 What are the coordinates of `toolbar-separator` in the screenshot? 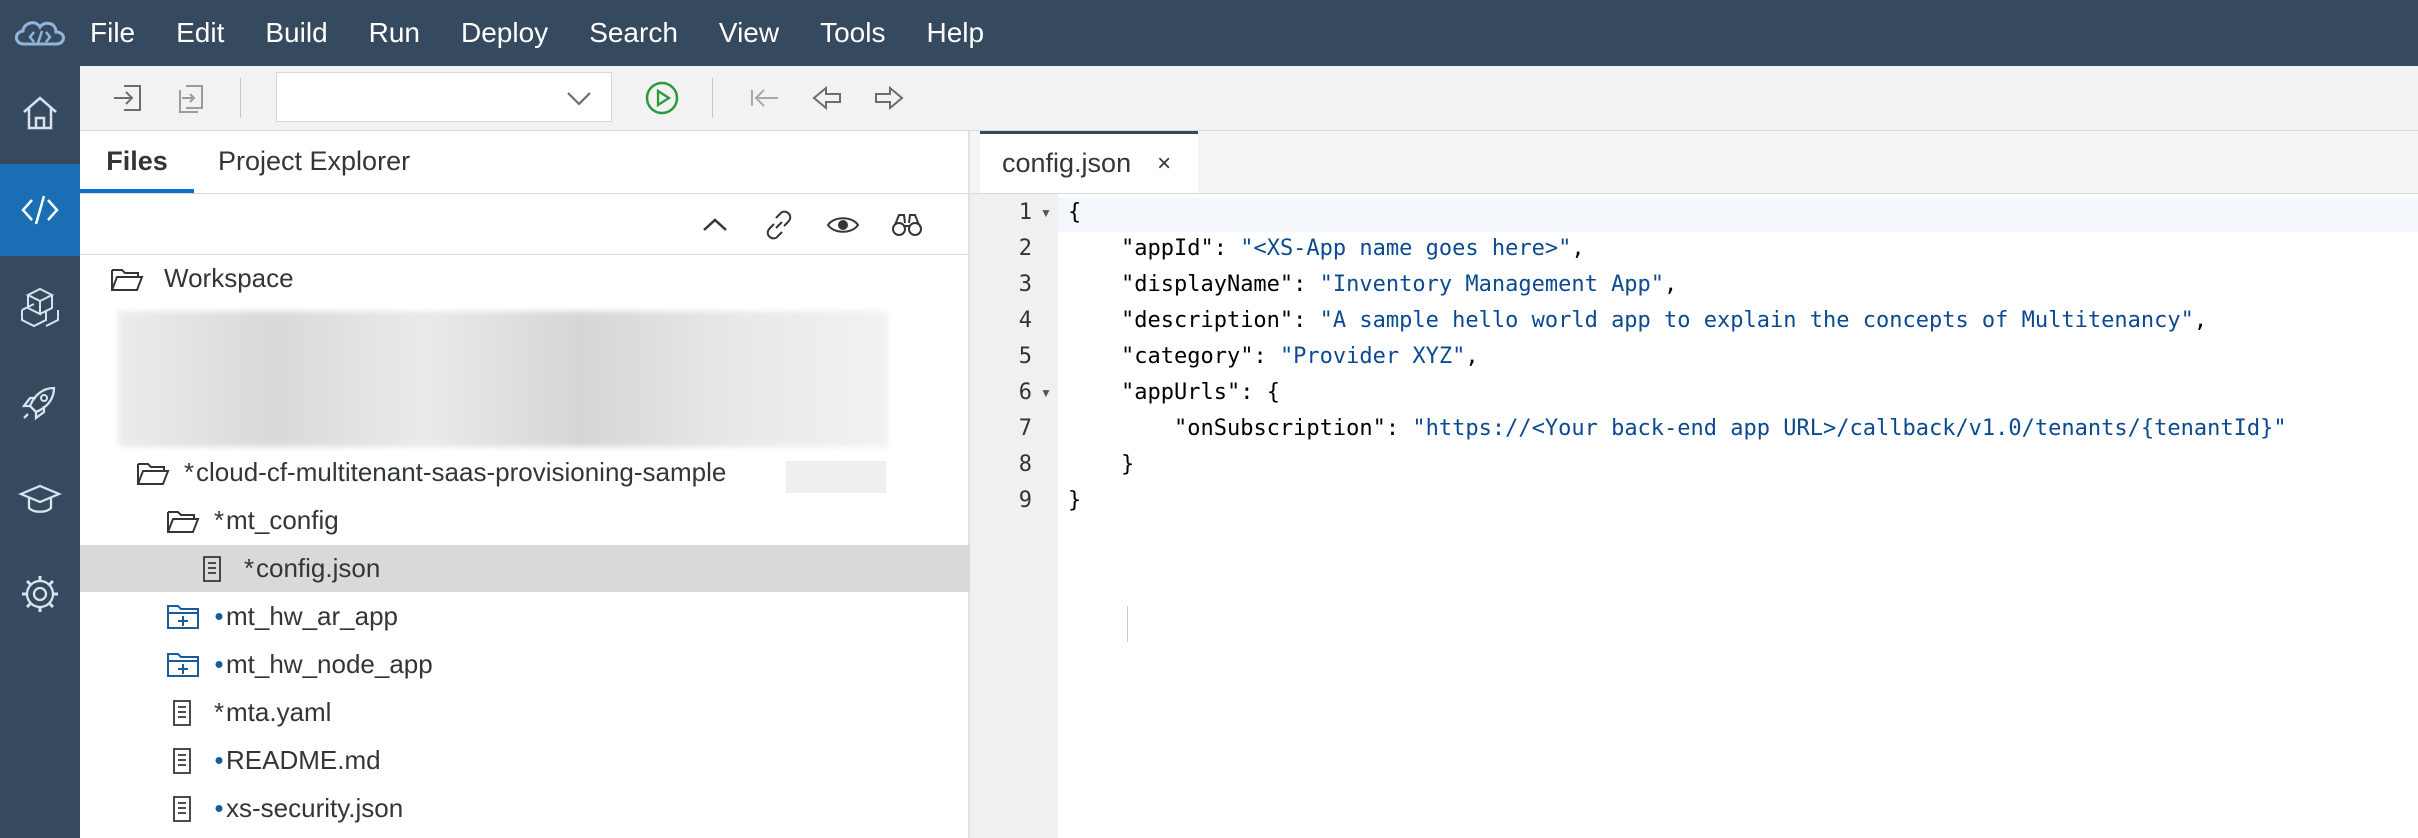 It's located at (712, 98).